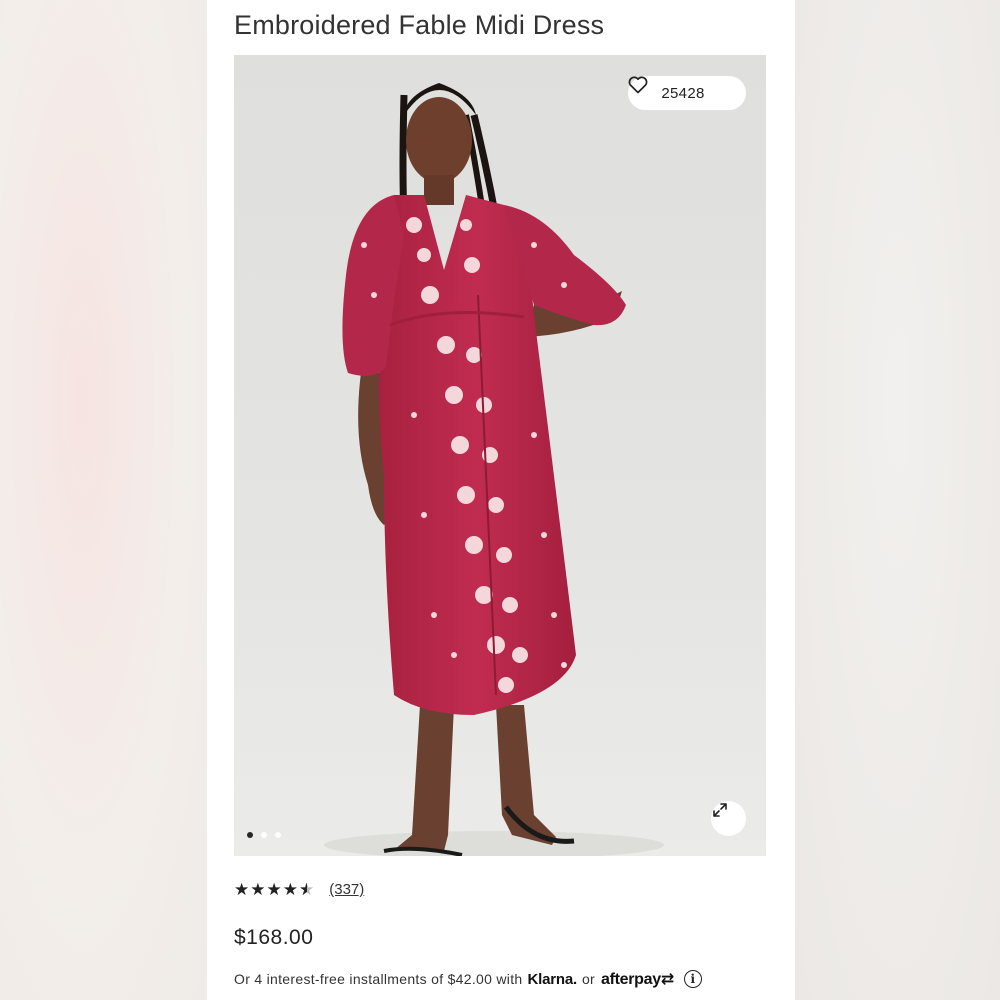 The image size is (1000, 1000). What do you see at coordinates (274, 937) in the screenshot?
I see `product-price: $168.00` at bounding box center [274, 937].